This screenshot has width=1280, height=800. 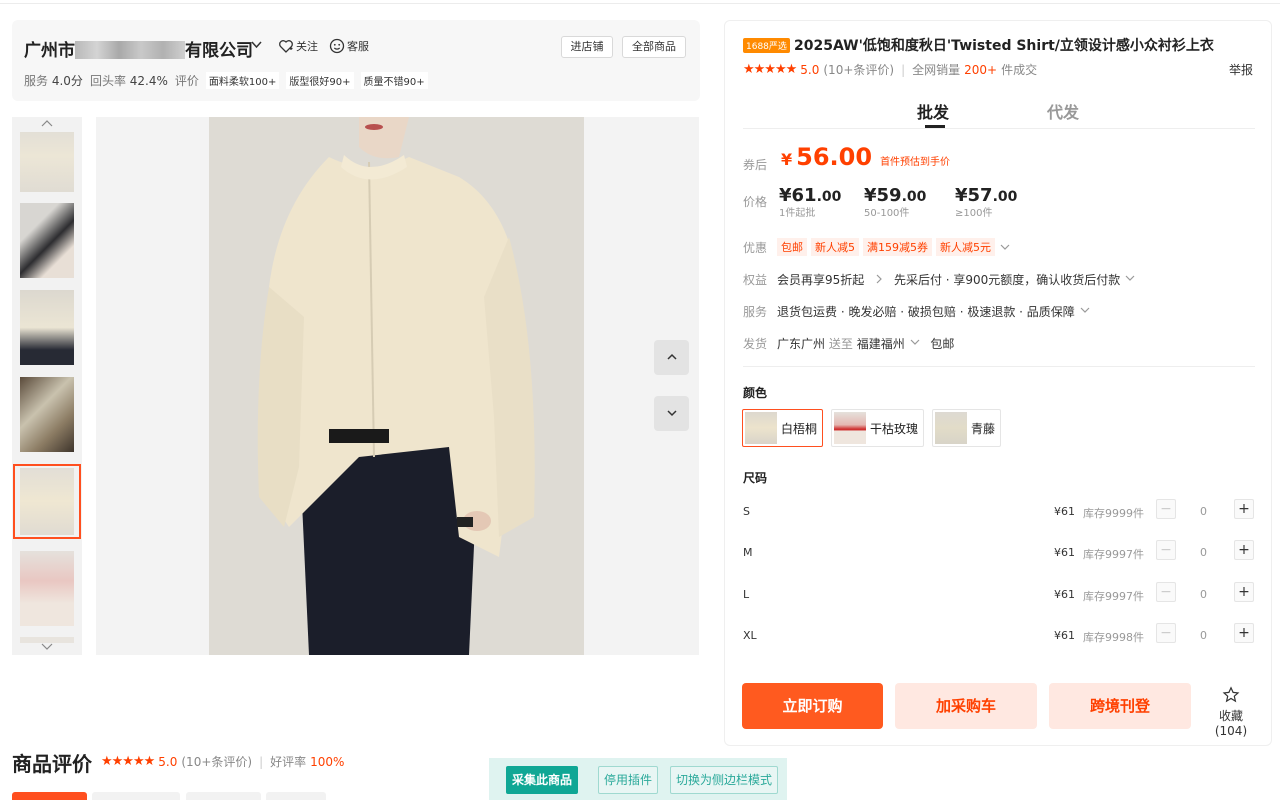 What do you see at coordinates (783, 428) in the screenshot?
I see `color-option-selected: 白梧桐` at bounding box center [783, 428].